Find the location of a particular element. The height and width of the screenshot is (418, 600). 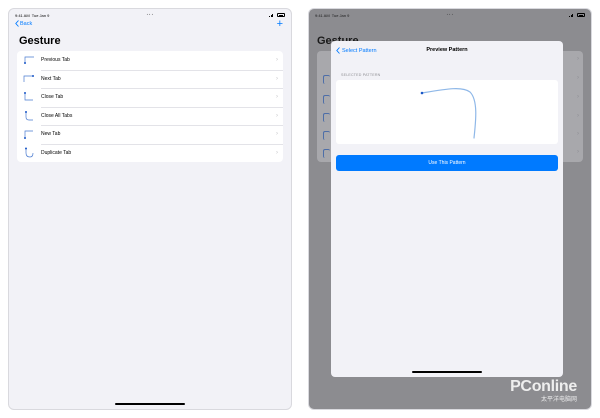

list-item-previous-tab: Previous Tab › is located at coordinates (150, 60).